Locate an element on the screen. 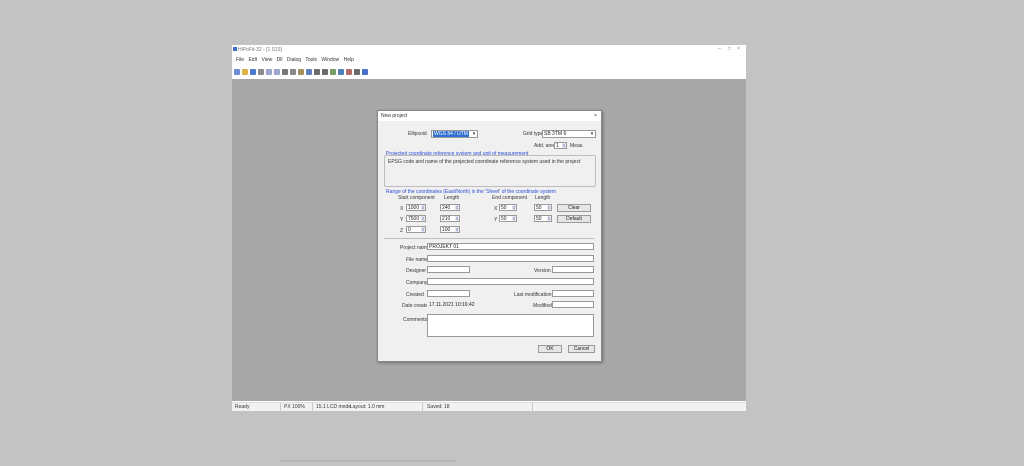  designer-label: Designer is located at coordinates (416, 271).